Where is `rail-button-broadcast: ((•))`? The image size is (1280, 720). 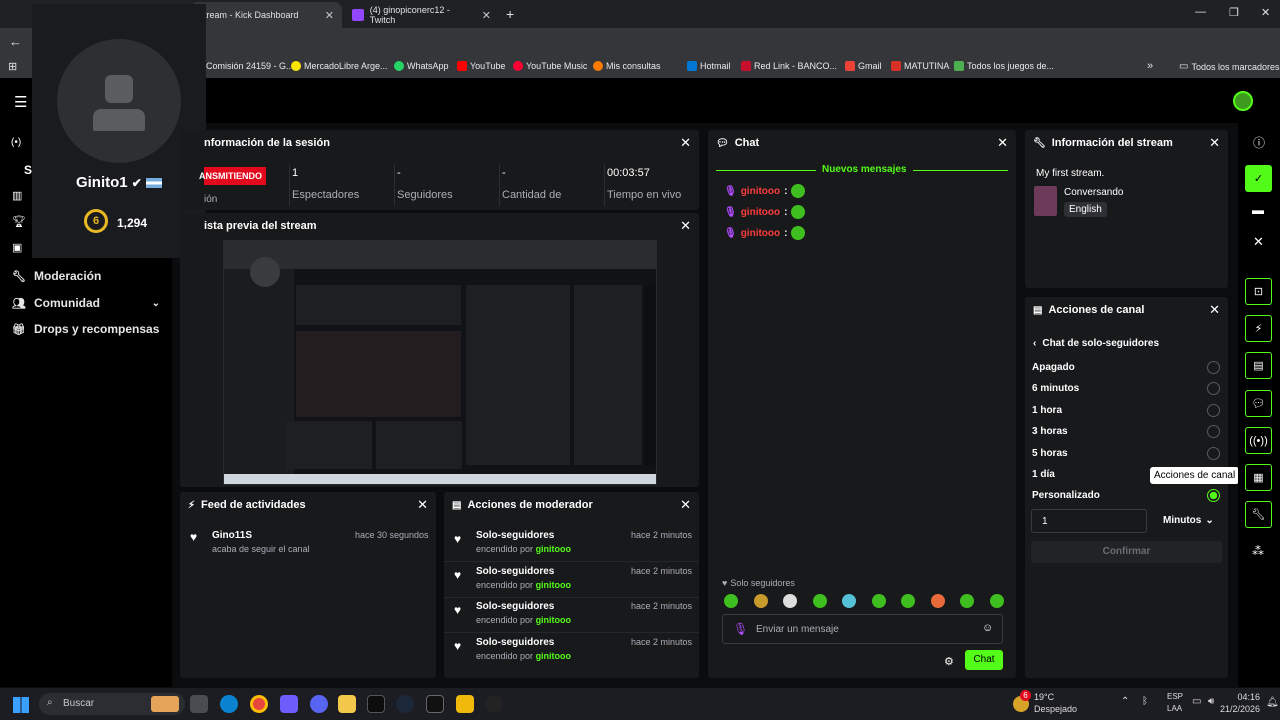
rail-button-broadcast: ((•)) is located at coordinates (1258, 440).